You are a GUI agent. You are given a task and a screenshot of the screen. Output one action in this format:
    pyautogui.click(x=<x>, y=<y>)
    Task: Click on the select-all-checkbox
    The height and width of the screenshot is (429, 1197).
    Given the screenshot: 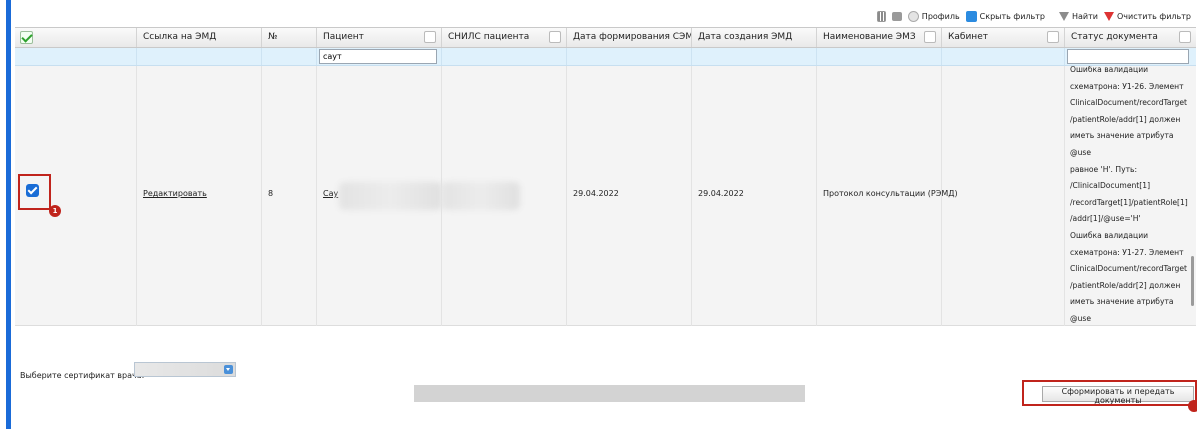 What is the action you would take?
    pyautogui.click(x=26, y=37)
    